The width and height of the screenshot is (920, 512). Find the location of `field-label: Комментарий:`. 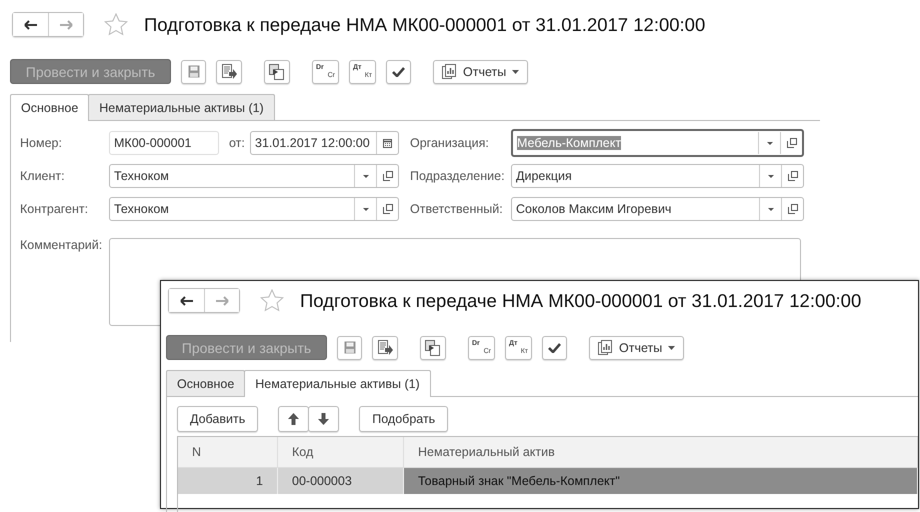

field-label: Комментарий: is located at coordinates (62, 245).